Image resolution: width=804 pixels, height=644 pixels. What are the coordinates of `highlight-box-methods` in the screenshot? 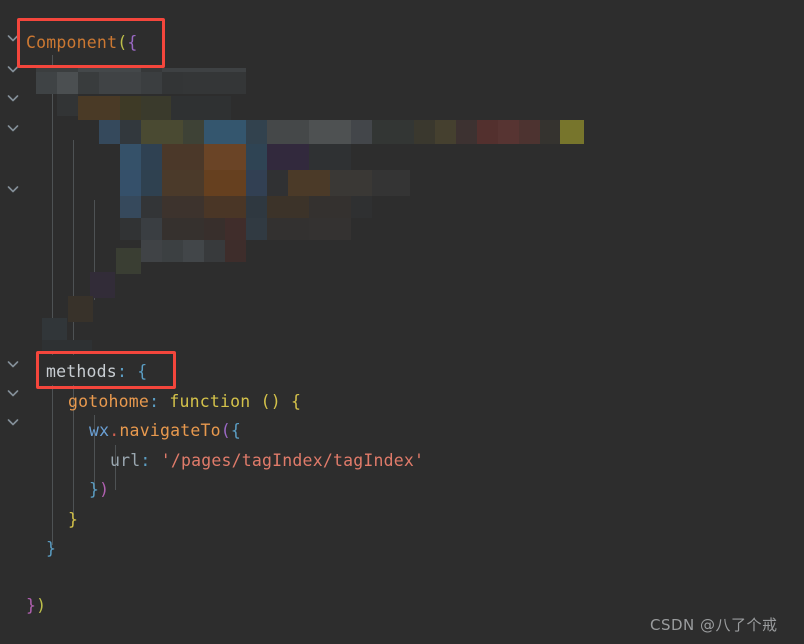 It's located at (106, 370).